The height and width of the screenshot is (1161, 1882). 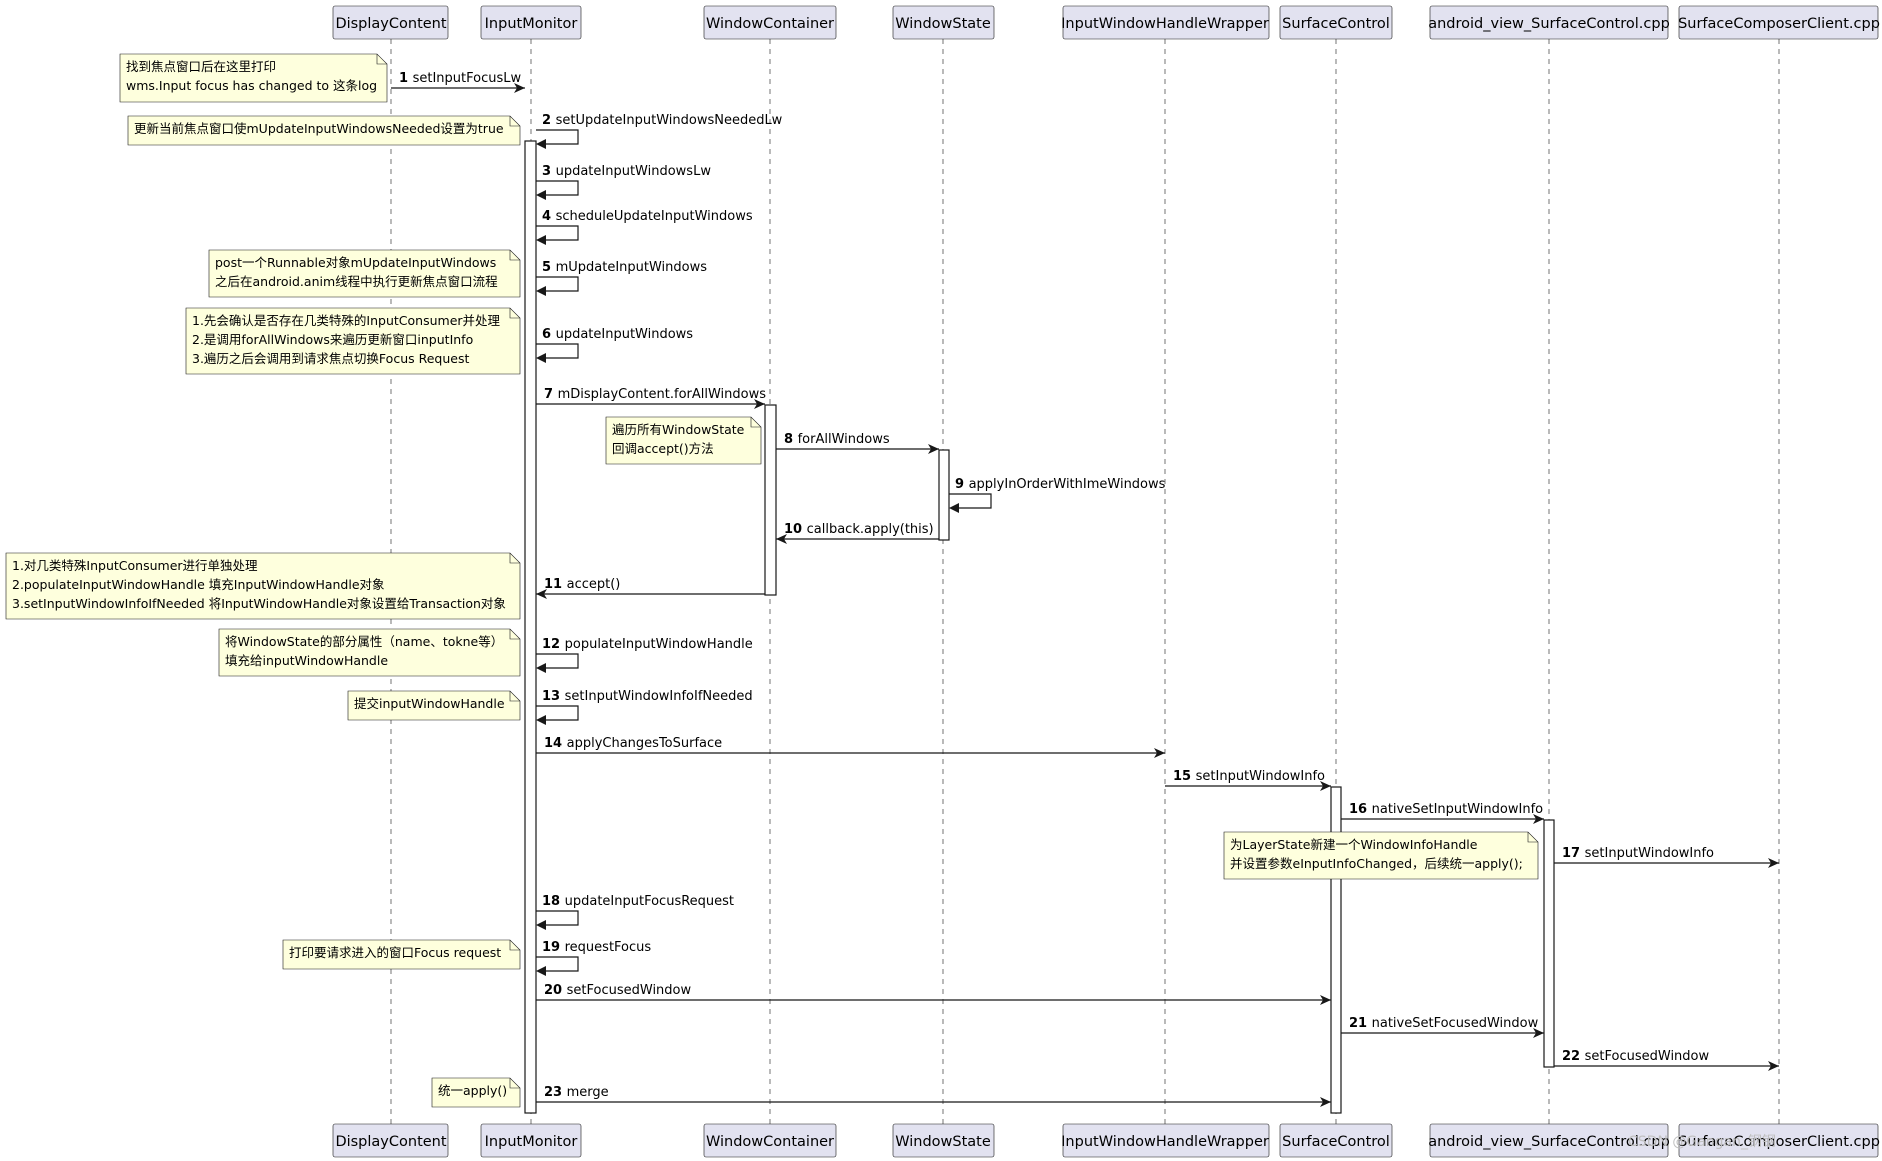 What do you see at coordinates (395, 952) in the screenshot?
I see `note-line: 打印要请求进入的窗口Focus request` at bounding box center [395, 952].